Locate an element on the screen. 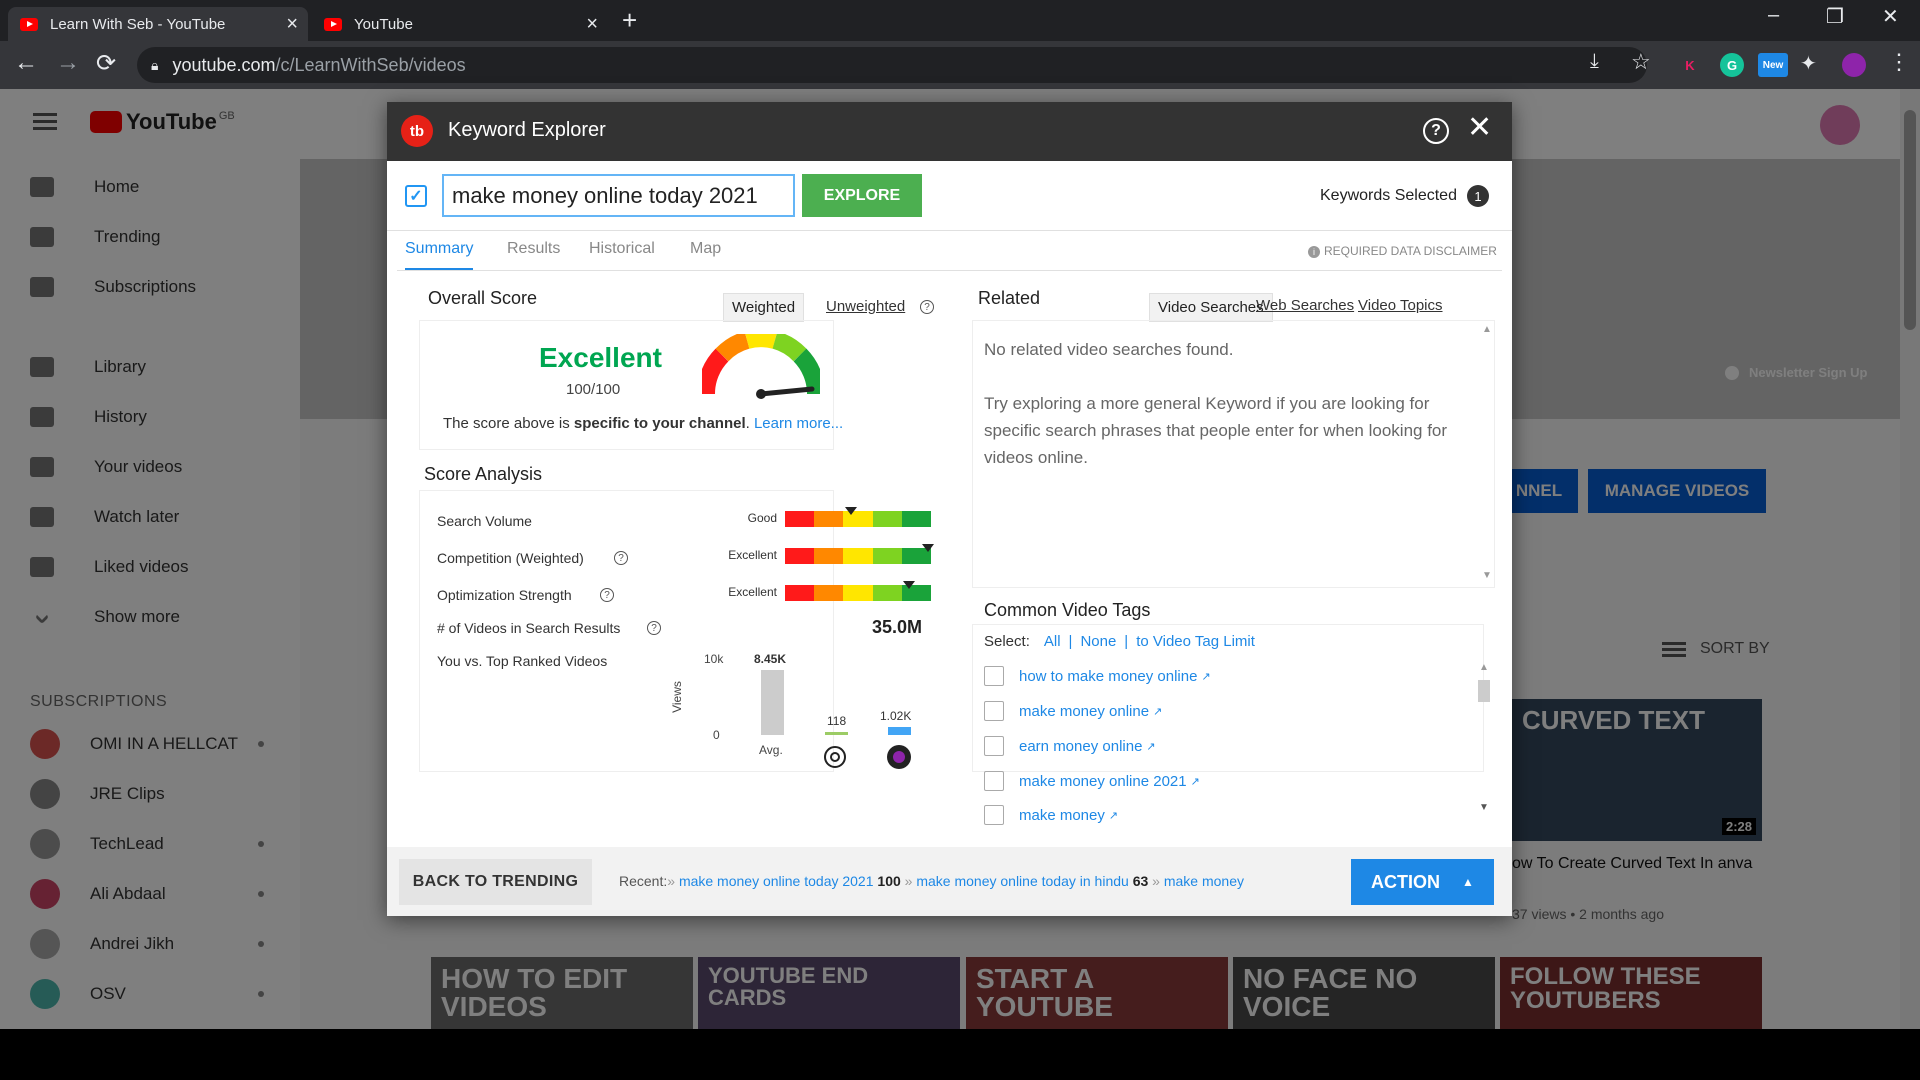  tag-row: make money online ↗ is located at coordinates (1073, 711).